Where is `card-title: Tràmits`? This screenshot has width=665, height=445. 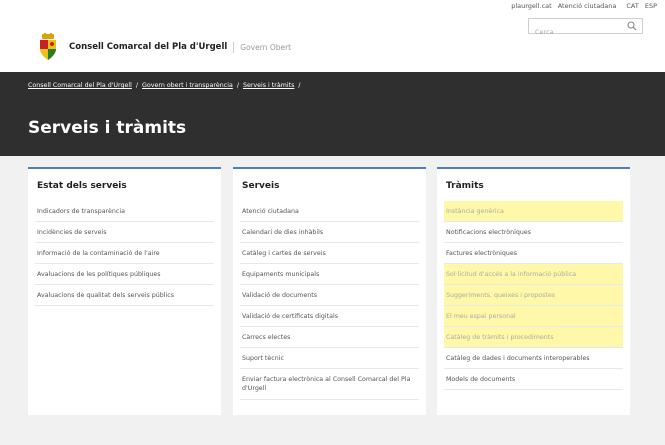 card-title: Tràmits is located at coordinates (465, 186).